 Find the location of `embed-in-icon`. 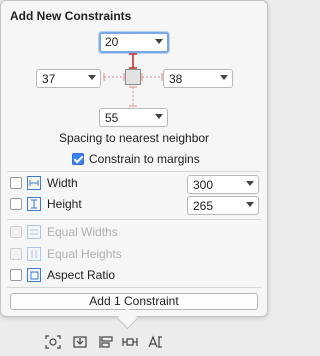

embed-in-icon is located at coordinates (80, 342).